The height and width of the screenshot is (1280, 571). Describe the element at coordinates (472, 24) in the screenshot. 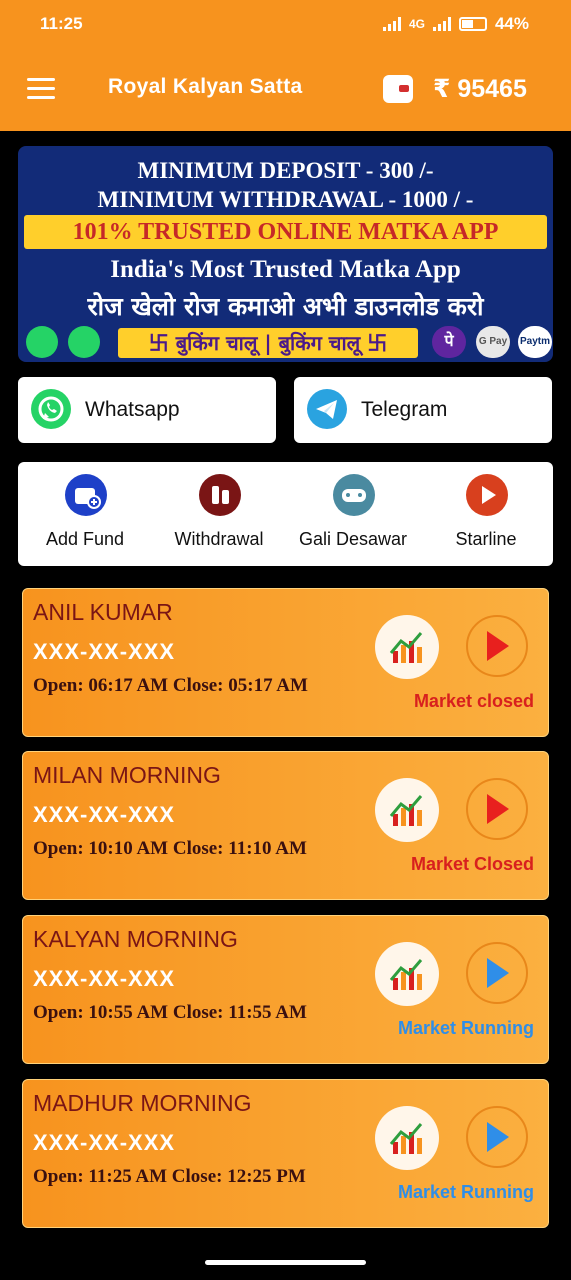

I see `battery-icon` at that location.